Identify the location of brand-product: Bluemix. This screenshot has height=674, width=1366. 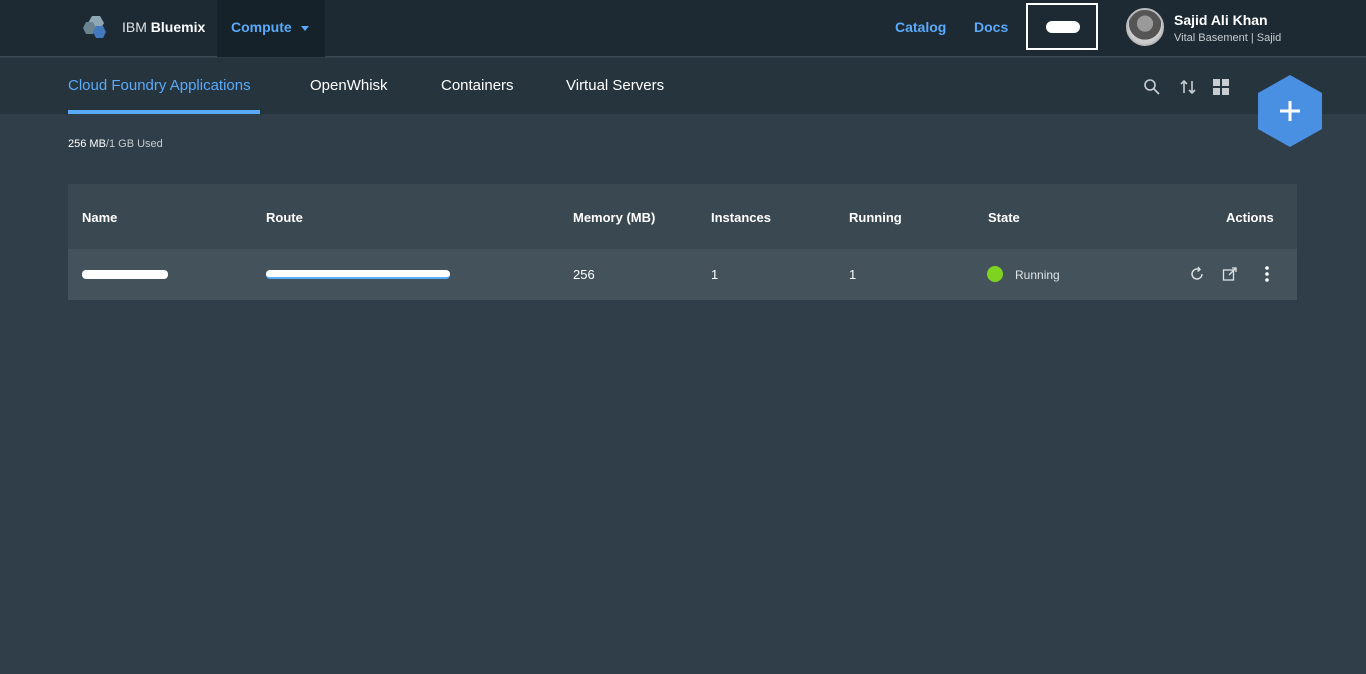
(178, 27).